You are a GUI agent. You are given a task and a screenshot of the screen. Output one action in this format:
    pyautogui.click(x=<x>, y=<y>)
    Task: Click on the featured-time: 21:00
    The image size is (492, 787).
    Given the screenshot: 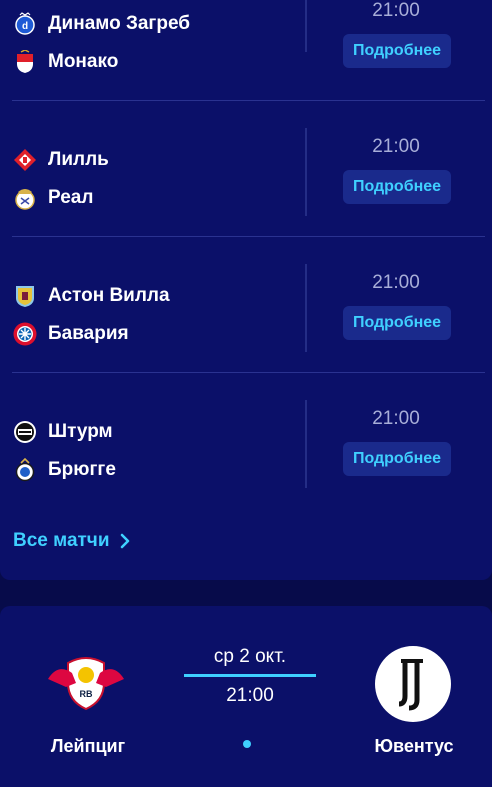 What is the action you would take?
    pyautogui.click(x=250, y=695)
    